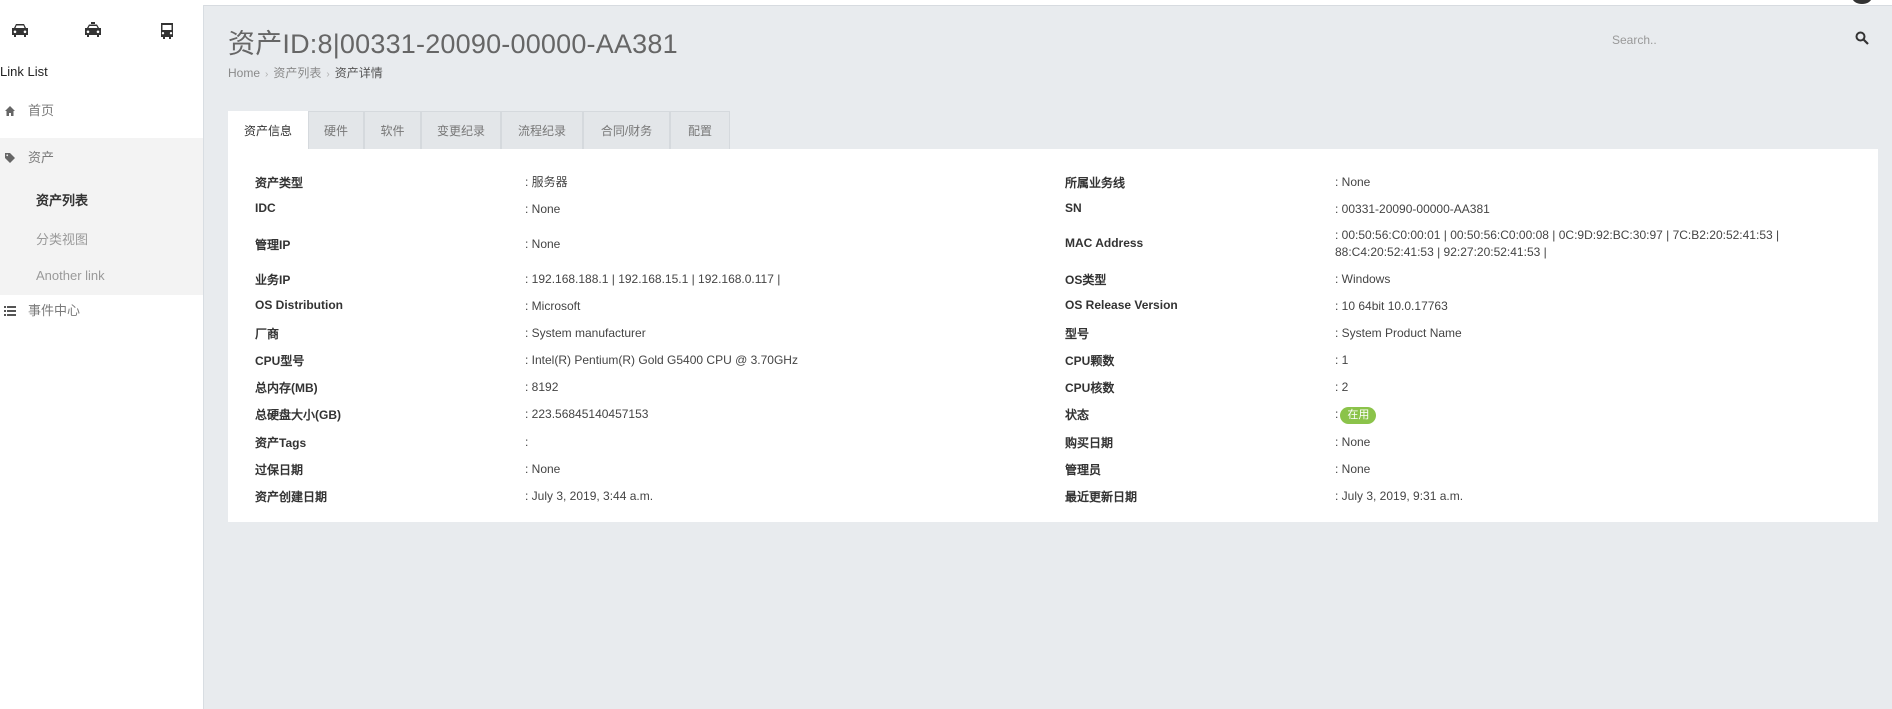 The width and height of the screenshot is (1892, 709). What do you see at coordinates (626, 130) in the screenshot?
I see `tab-contract-finance: 合同/财务` at bounding box center [626, 130].